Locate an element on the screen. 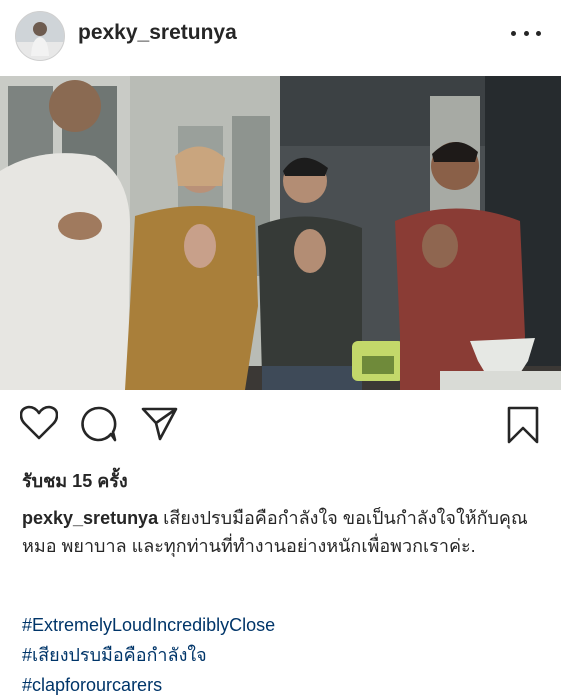 The width and height of the screenshot is (561, 700). comment-icon is located at coordinates (99, 424).